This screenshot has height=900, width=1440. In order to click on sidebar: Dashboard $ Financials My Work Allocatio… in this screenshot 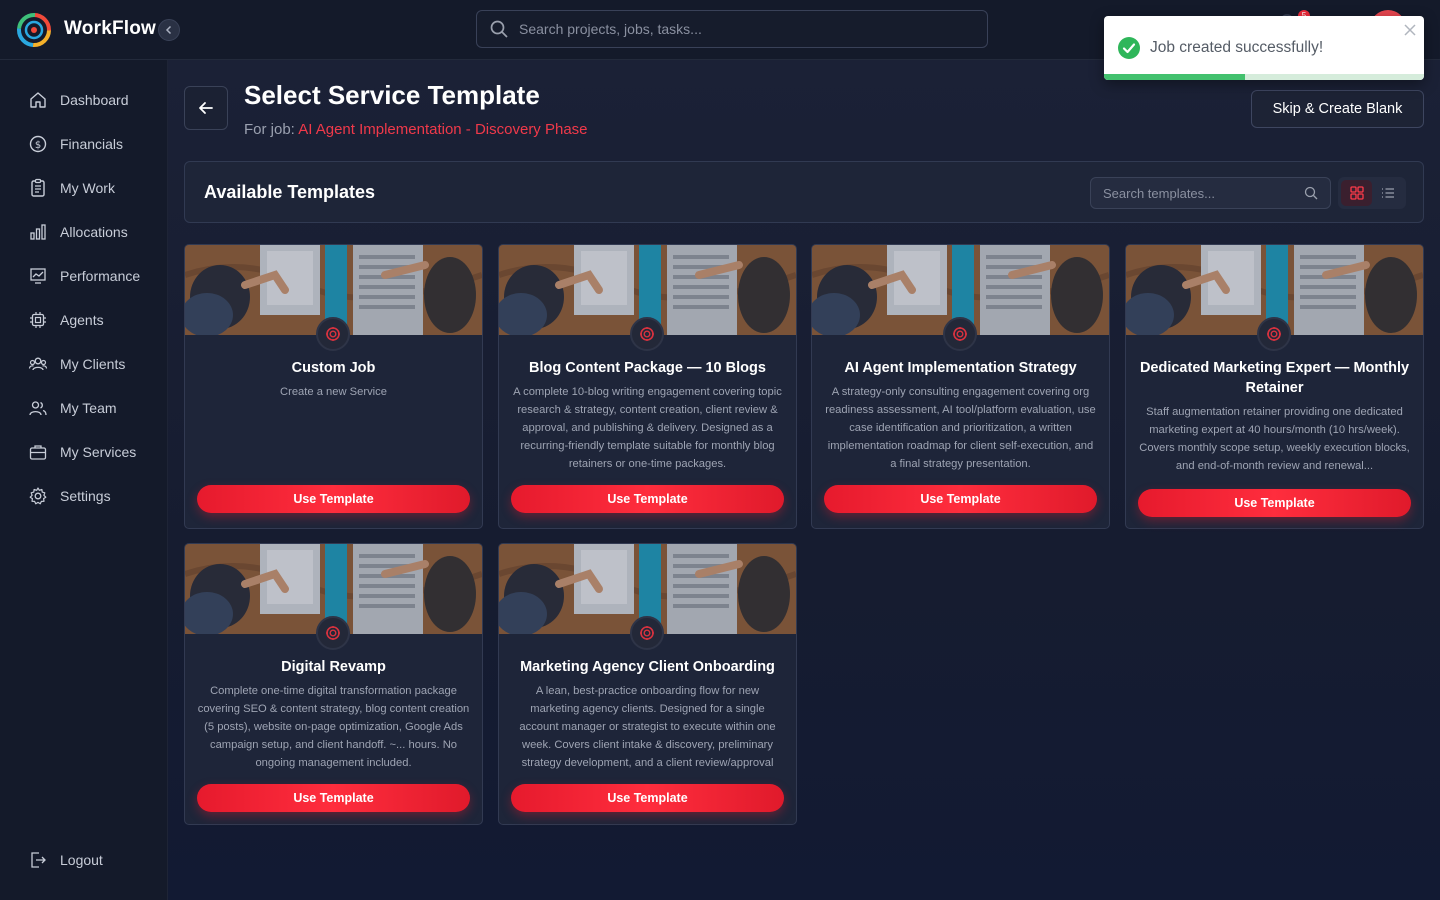, I will do `click(84, 480)`.